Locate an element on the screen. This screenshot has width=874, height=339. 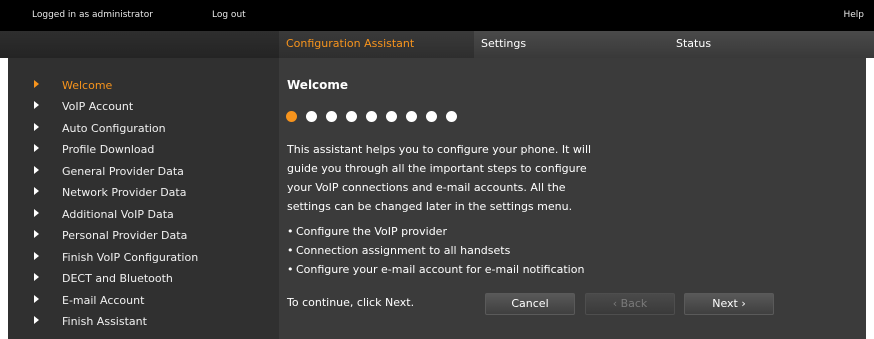
sidebar-item-personal-provider-data: Personal Provider Data is located at coordinates (143, 237).